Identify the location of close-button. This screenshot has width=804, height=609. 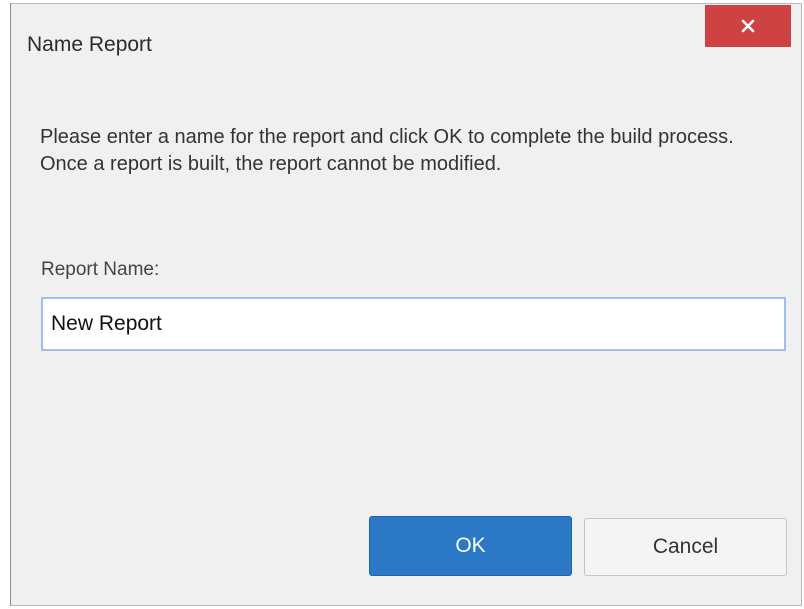
(748, 26).